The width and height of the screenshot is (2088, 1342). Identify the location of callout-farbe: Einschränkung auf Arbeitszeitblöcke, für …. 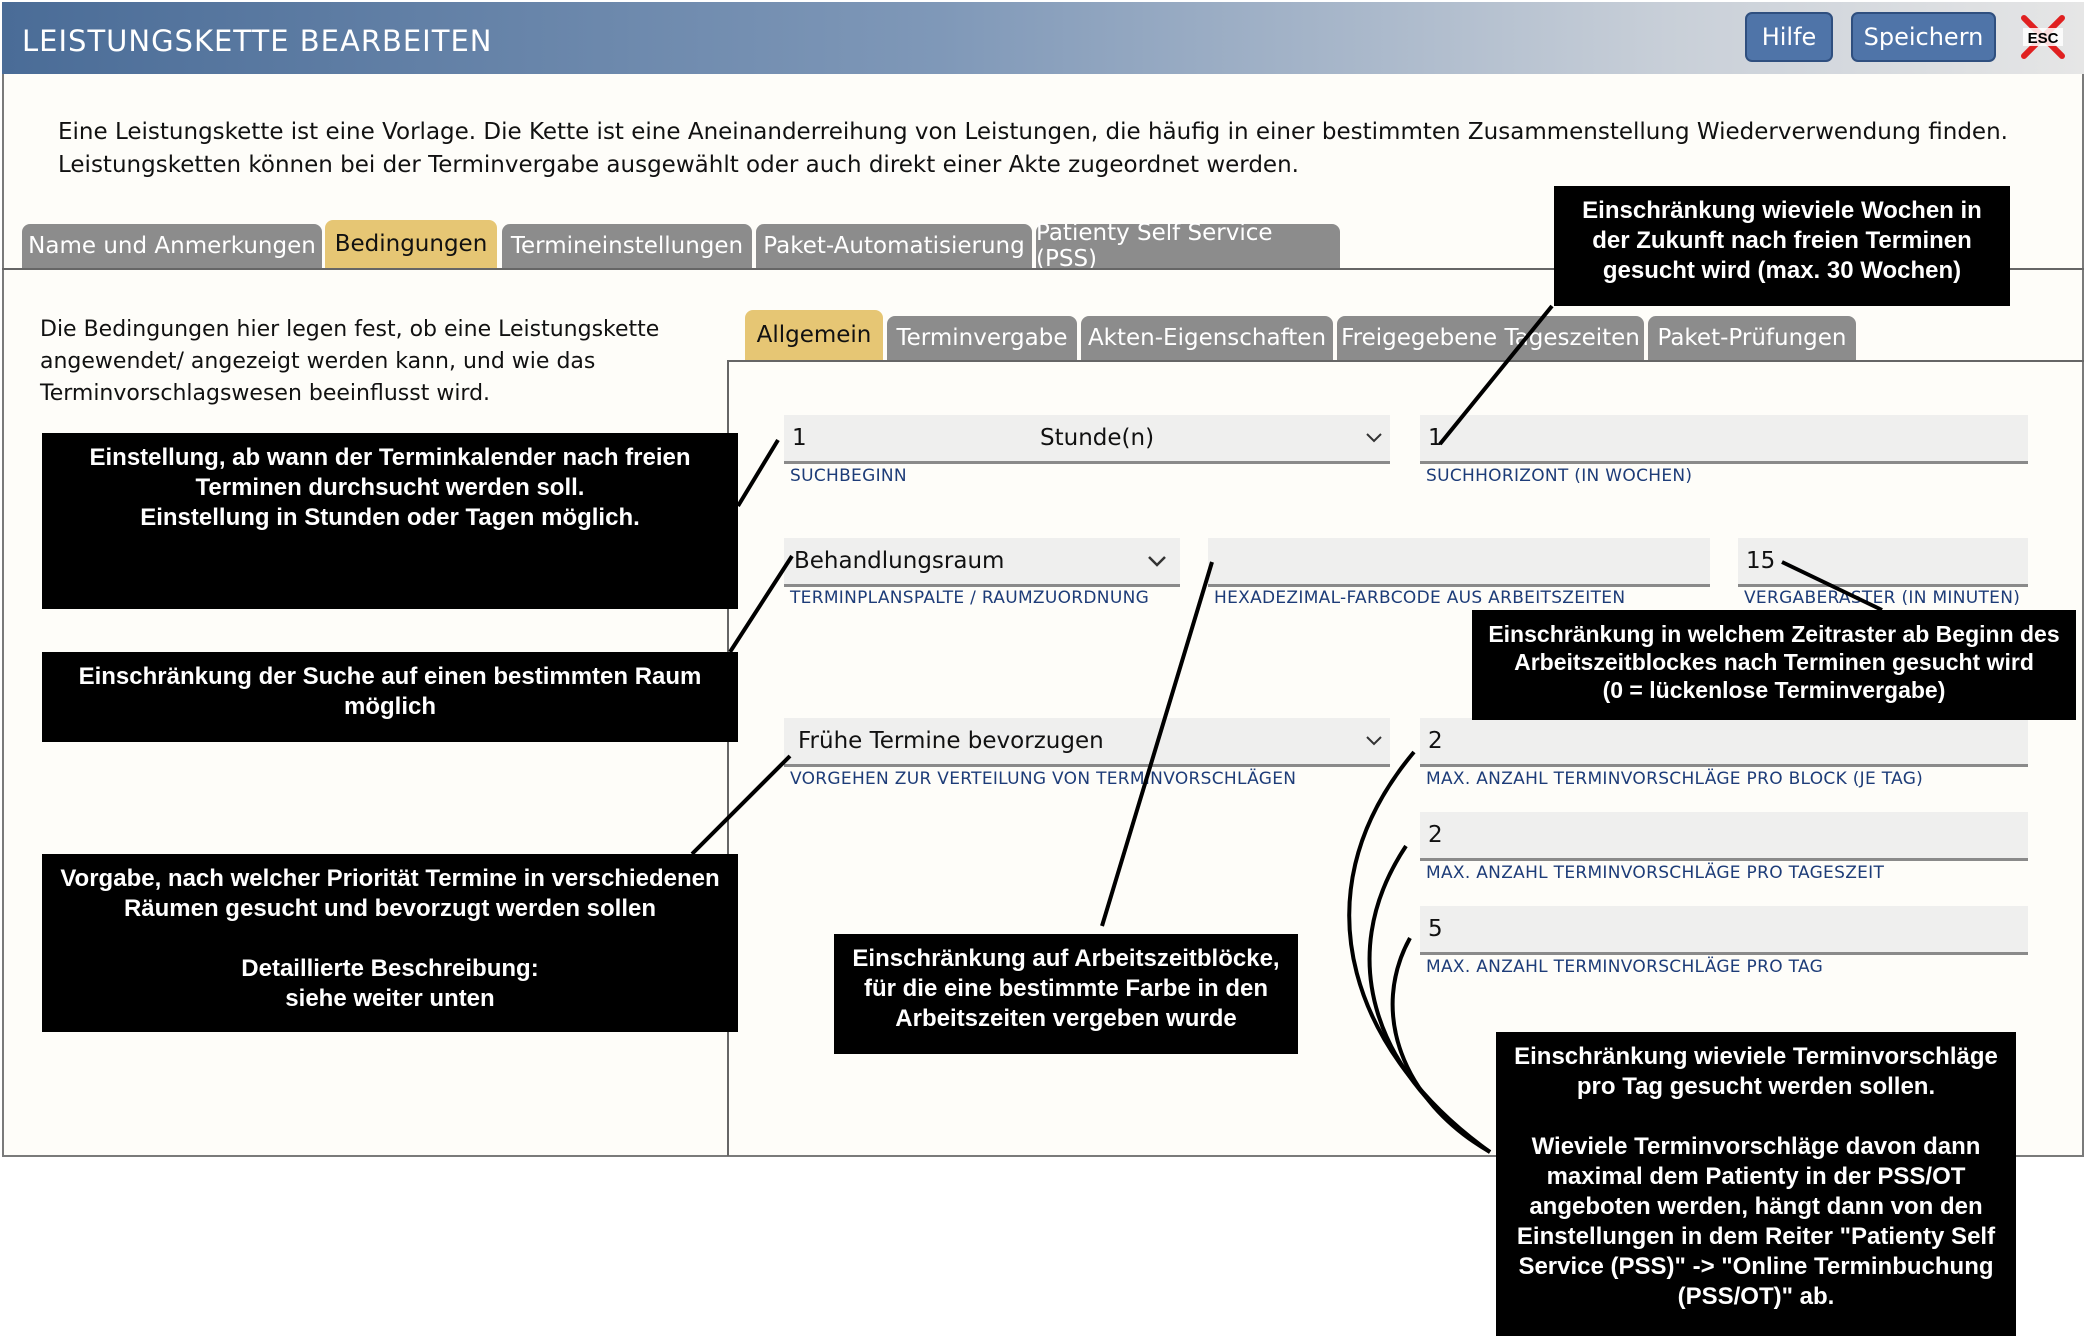
(1066, 994).